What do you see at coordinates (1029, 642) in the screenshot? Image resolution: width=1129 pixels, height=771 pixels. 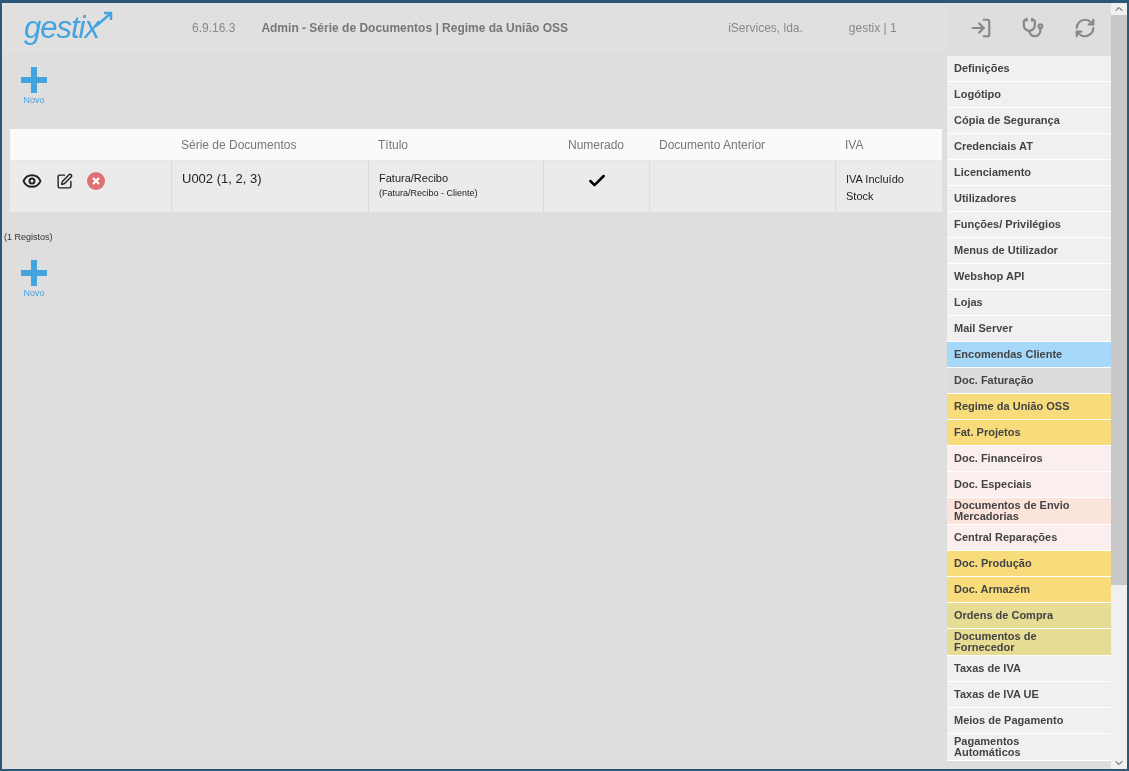 I see `menu-item: Documentos de Fornecedor` at bounding box center [1029, 642].